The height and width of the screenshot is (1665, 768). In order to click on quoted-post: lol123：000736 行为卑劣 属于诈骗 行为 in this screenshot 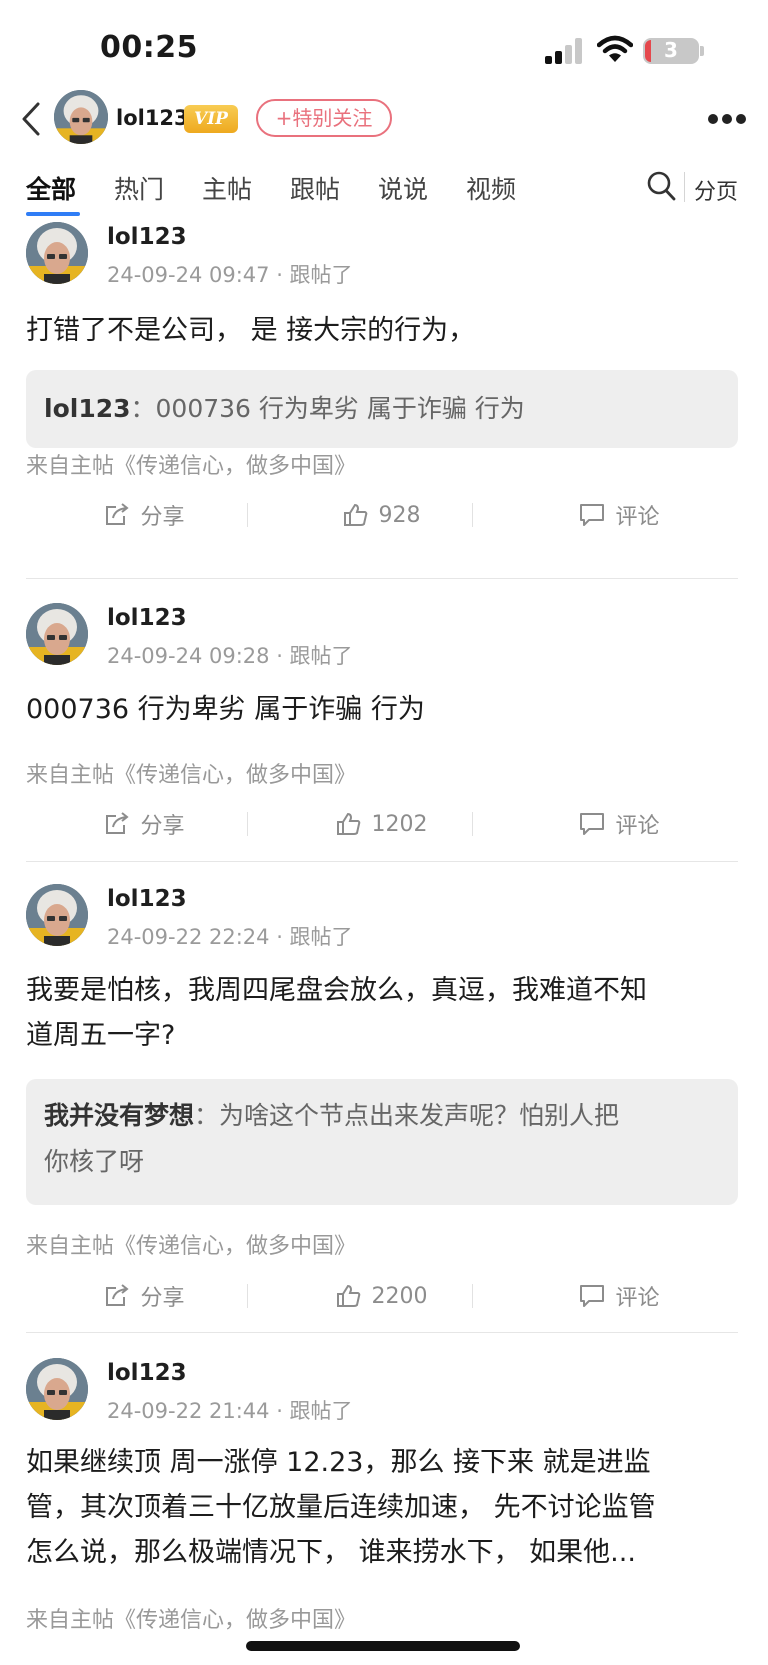, I will do `click(382, 409)`.